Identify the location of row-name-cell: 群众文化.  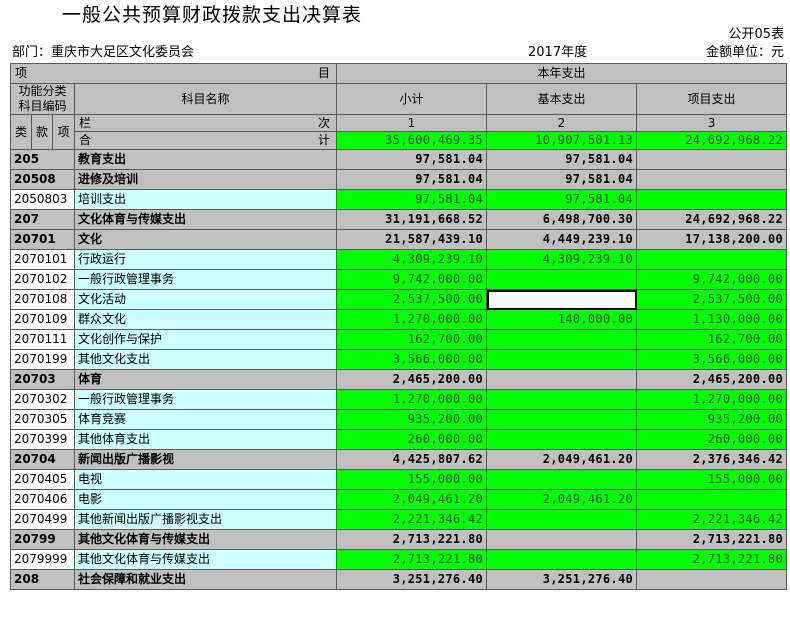
(205, 319).